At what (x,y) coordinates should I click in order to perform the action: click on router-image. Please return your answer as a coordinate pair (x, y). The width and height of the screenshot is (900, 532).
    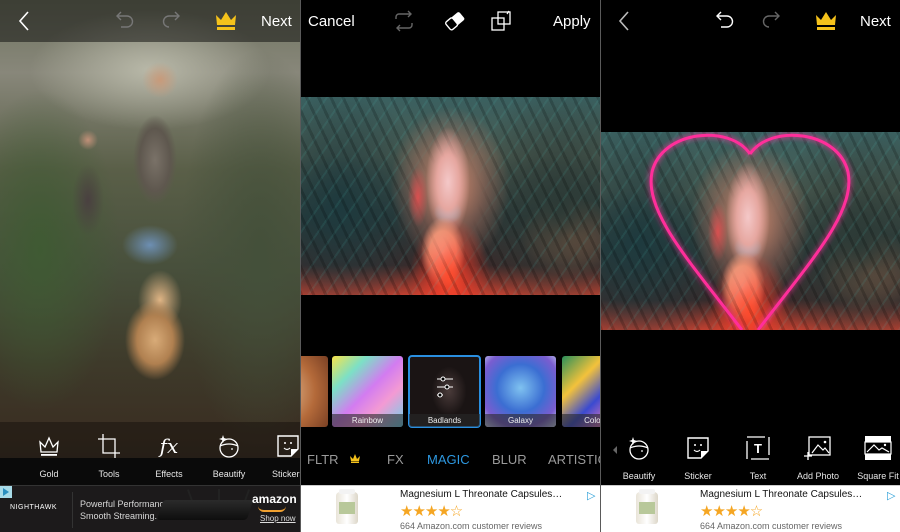
    Looking at the image, I should click on (205, 510).